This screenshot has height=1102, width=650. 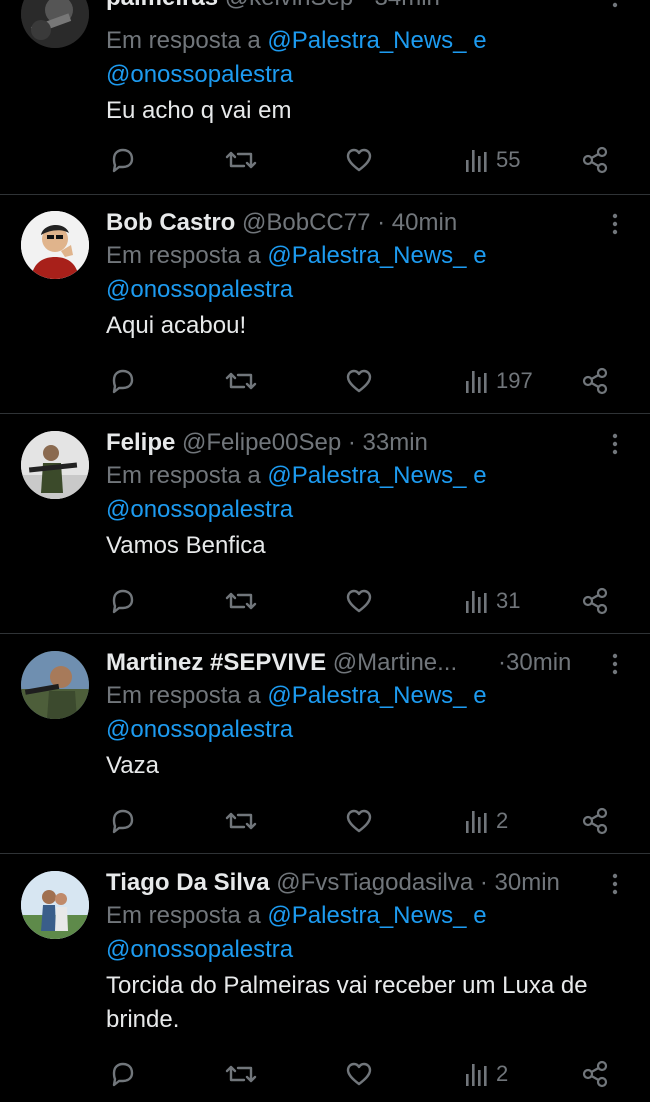 I want to click on author-handle: @BobCC77, so click(x=306, y=222).